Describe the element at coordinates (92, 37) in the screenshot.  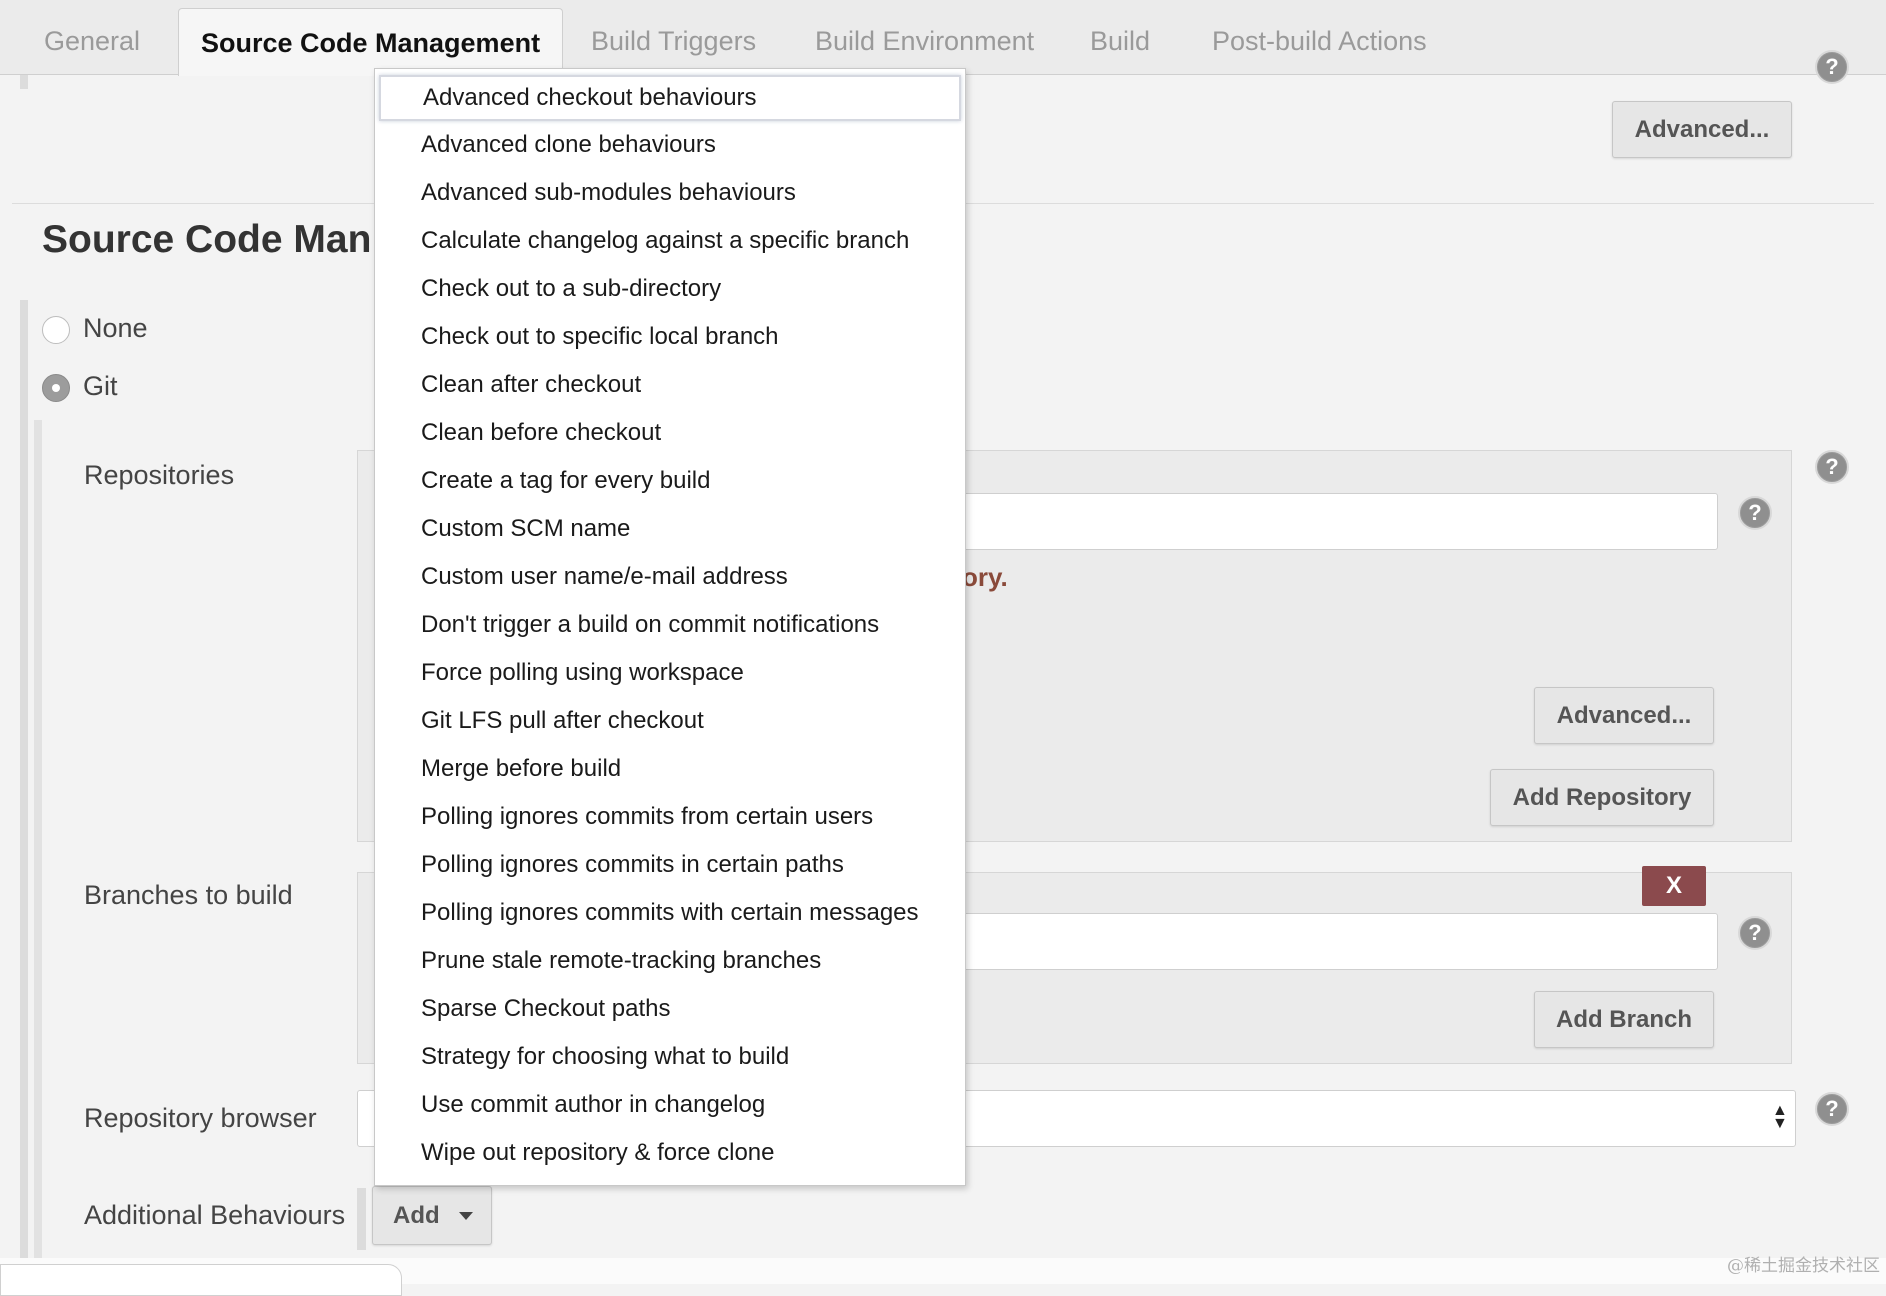
I see `tab-general: General` at that location.